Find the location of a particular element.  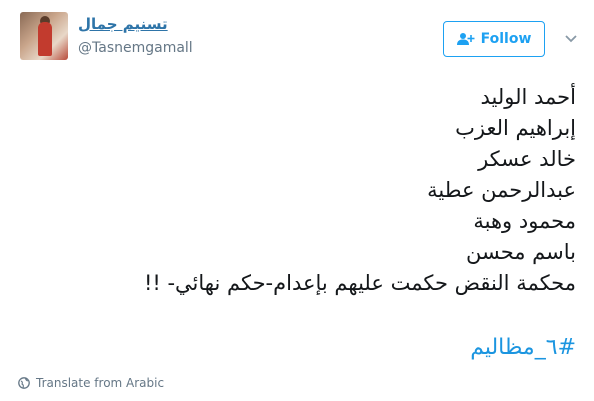

person-add-icon is located at coordinates (465, 39).